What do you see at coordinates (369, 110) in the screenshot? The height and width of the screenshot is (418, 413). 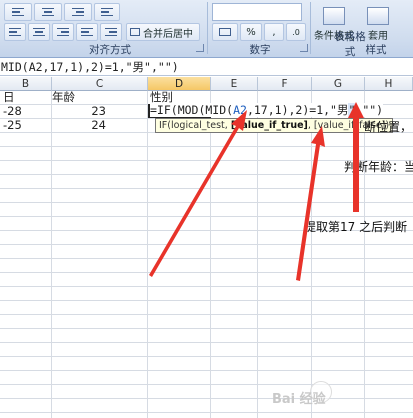 I see `formula-suffix: ,"")` at bounding box center [369, 110].